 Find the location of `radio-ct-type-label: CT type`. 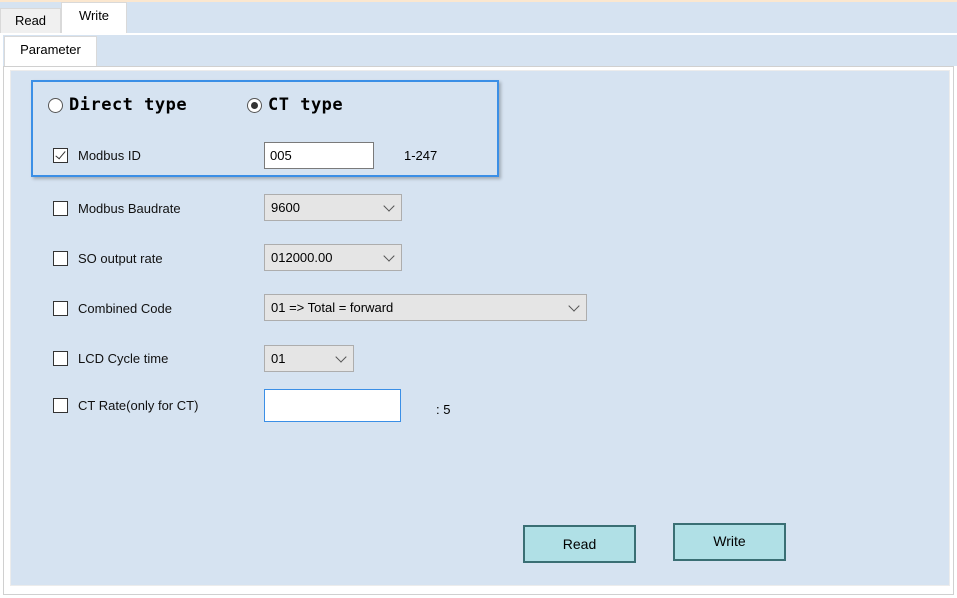

radio-ct-type-label: CT type is located at coordinates (306, 105).